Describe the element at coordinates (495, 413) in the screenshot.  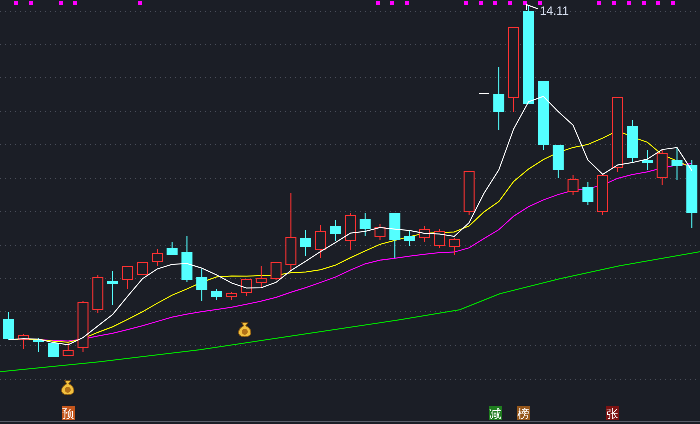
I see `signal-badge: 减` at that location.